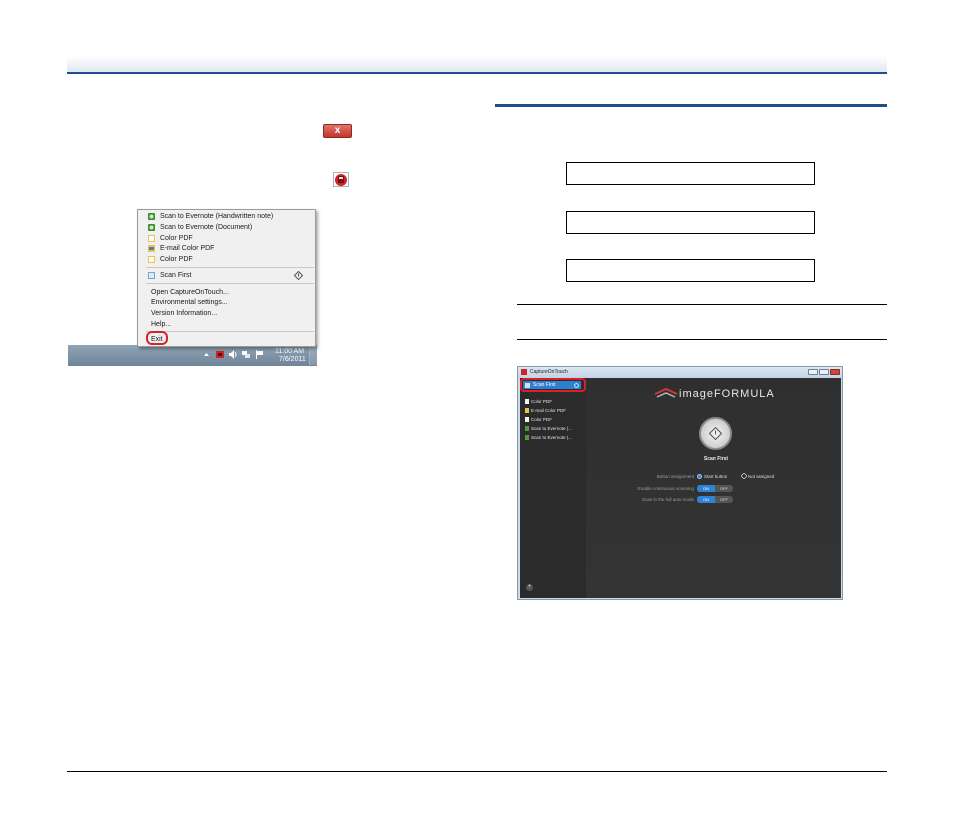 This screenshot has width=954, height=818. I want to click on sidebar-item-email-color-pdf: E-mail Color PDF, so click(548, 410).